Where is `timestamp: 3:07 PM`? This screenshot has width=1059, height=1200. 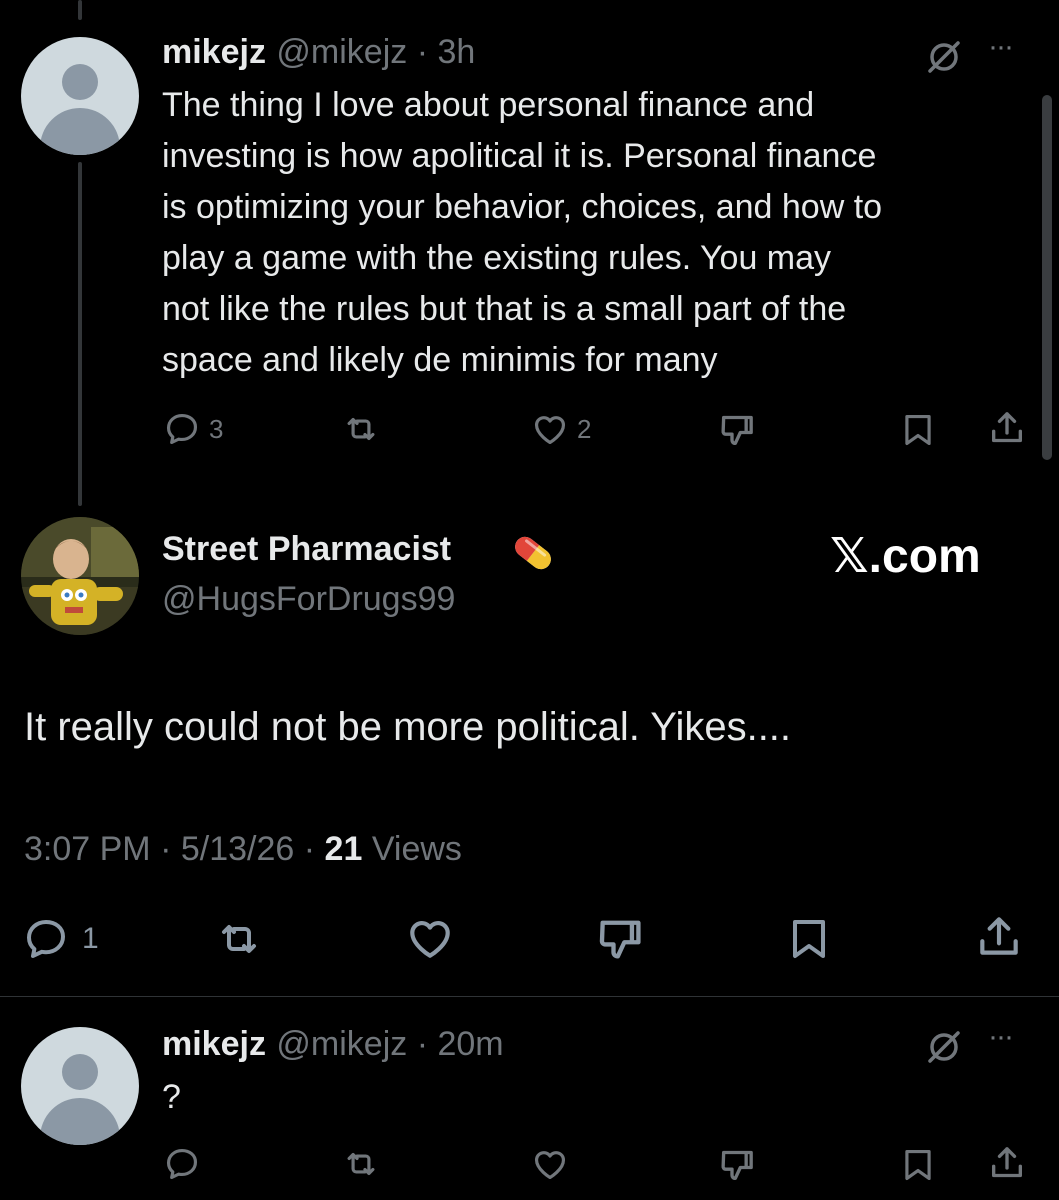 timestamp: 3:07 PM is located at coordinates (87, 849).